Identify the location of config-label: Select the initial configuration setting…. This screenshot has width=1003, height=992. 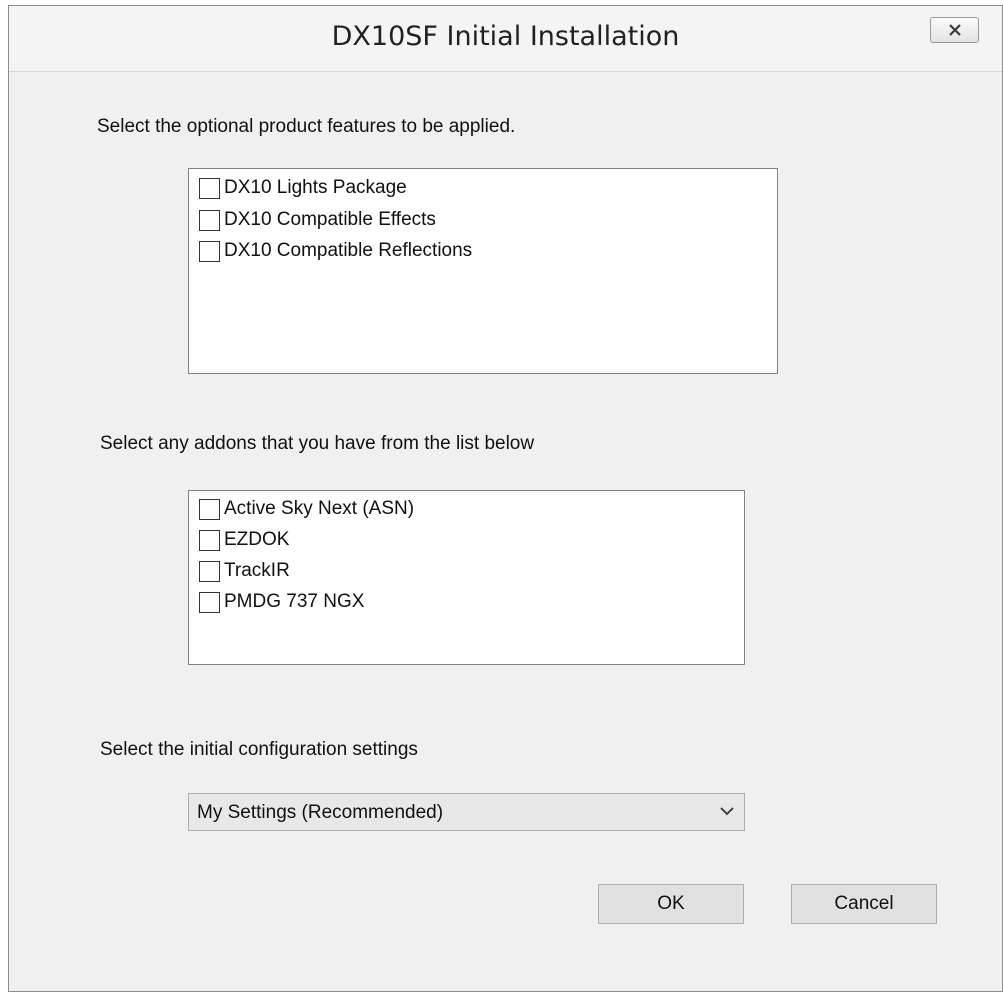
(259, 749).